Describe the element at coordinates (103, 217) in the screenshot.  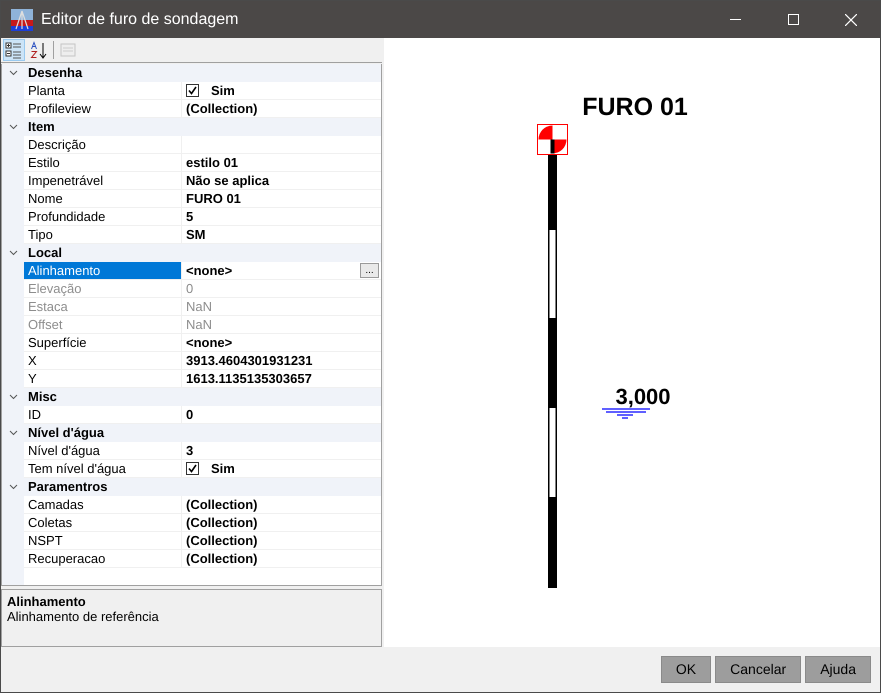
I see `property-name: Profundidade` at that location.